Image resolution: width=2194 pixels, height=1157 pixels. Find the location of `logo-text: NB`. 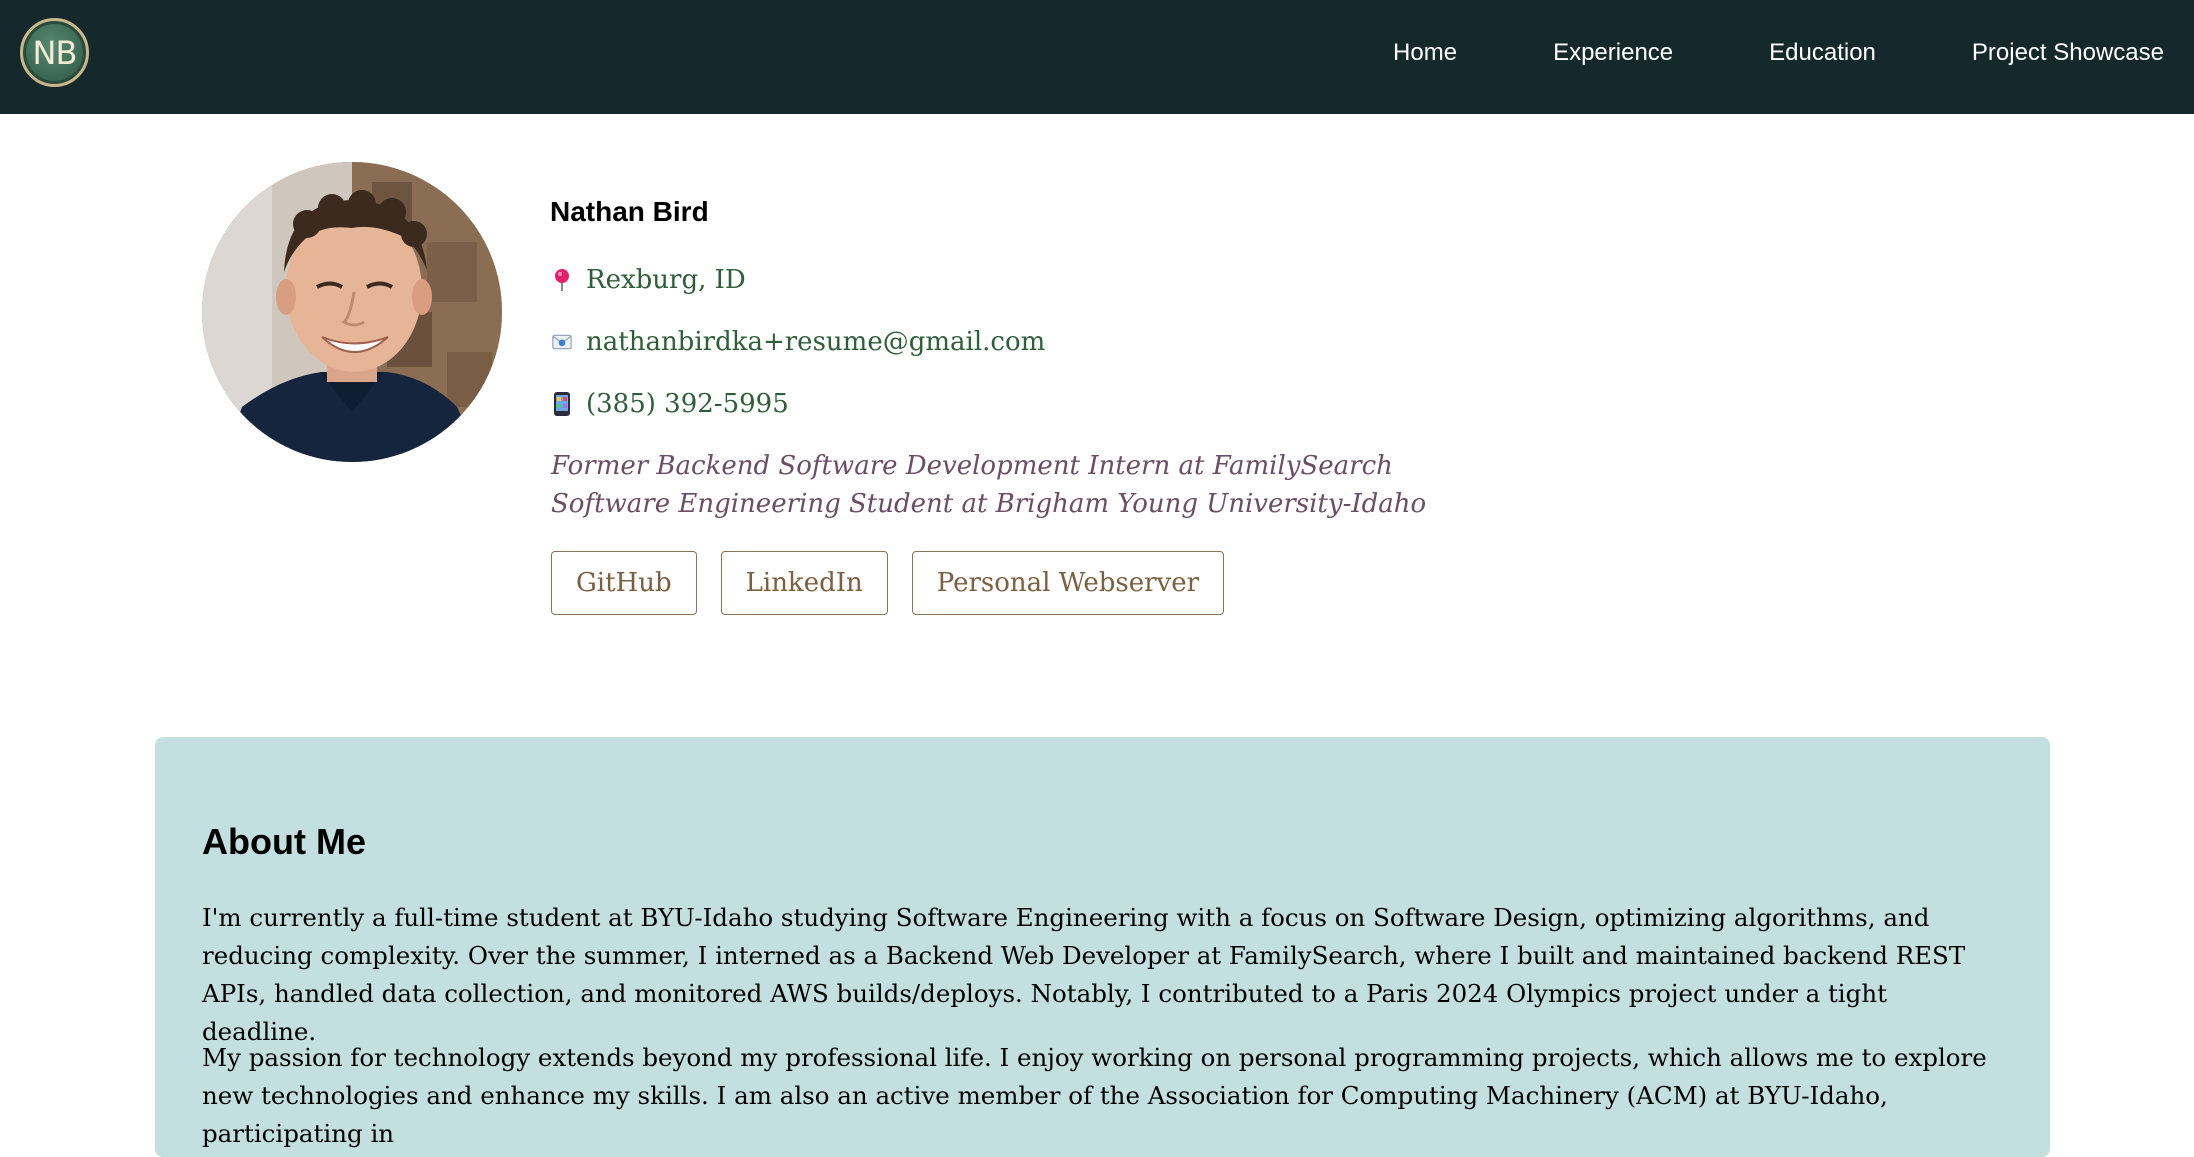

logo-text: NB is located at coordinates (55, 52).